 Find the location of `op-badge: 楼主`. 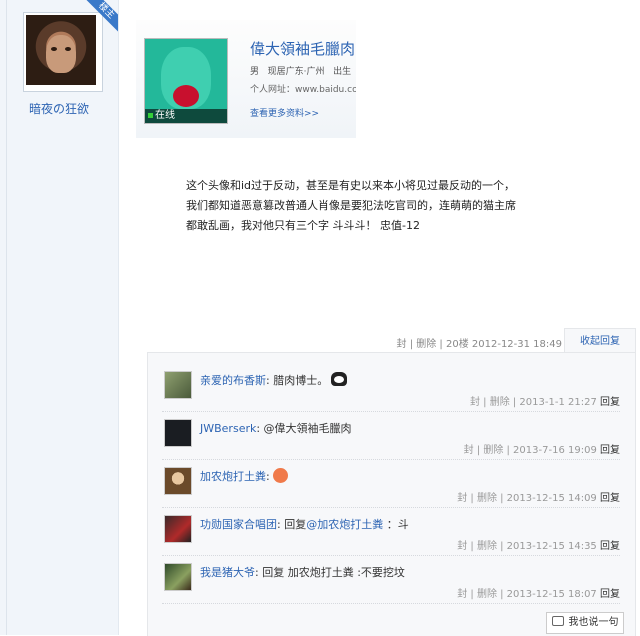

op-badge: 楼主 is located at coordinates (101, 17).